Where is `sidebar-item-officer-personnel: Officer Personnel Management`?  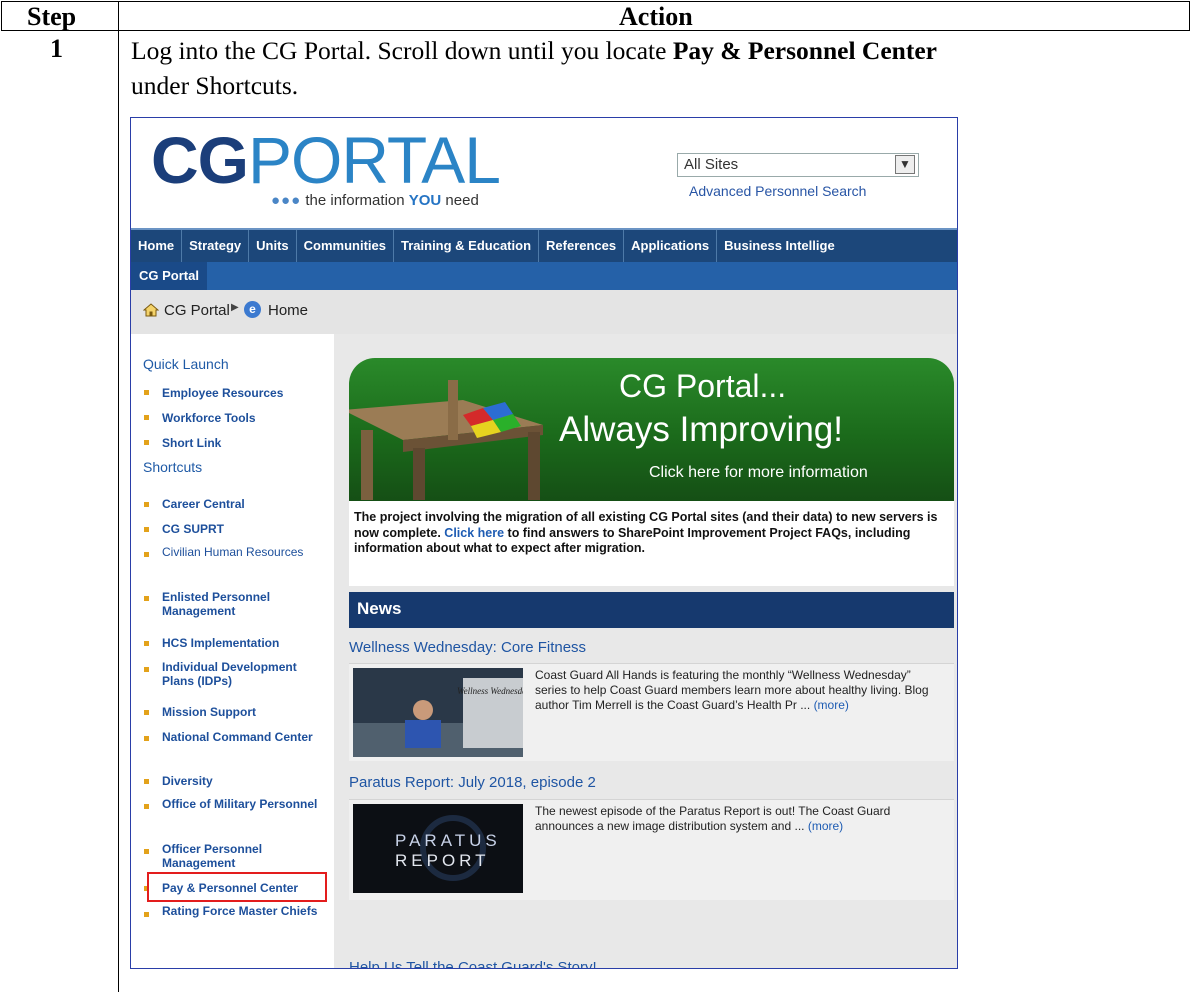
sidebar-item-officer-personnel: Officer Personnel Management is located at coordinates (242, 856).